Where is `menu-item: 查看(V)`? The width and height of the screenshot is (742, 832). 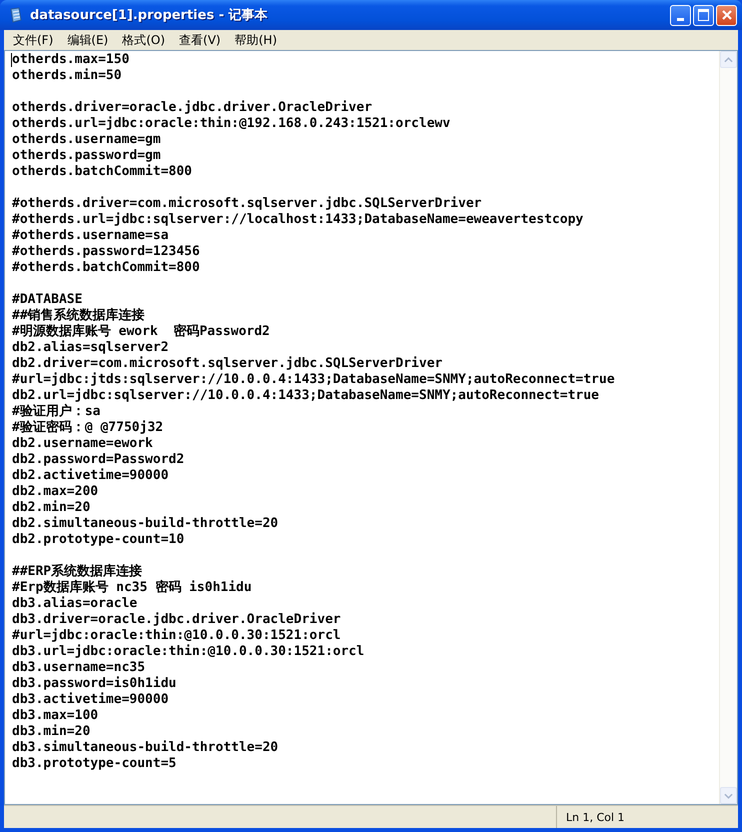 menu-item: 查看(V) is located at coordinates (200, 40).